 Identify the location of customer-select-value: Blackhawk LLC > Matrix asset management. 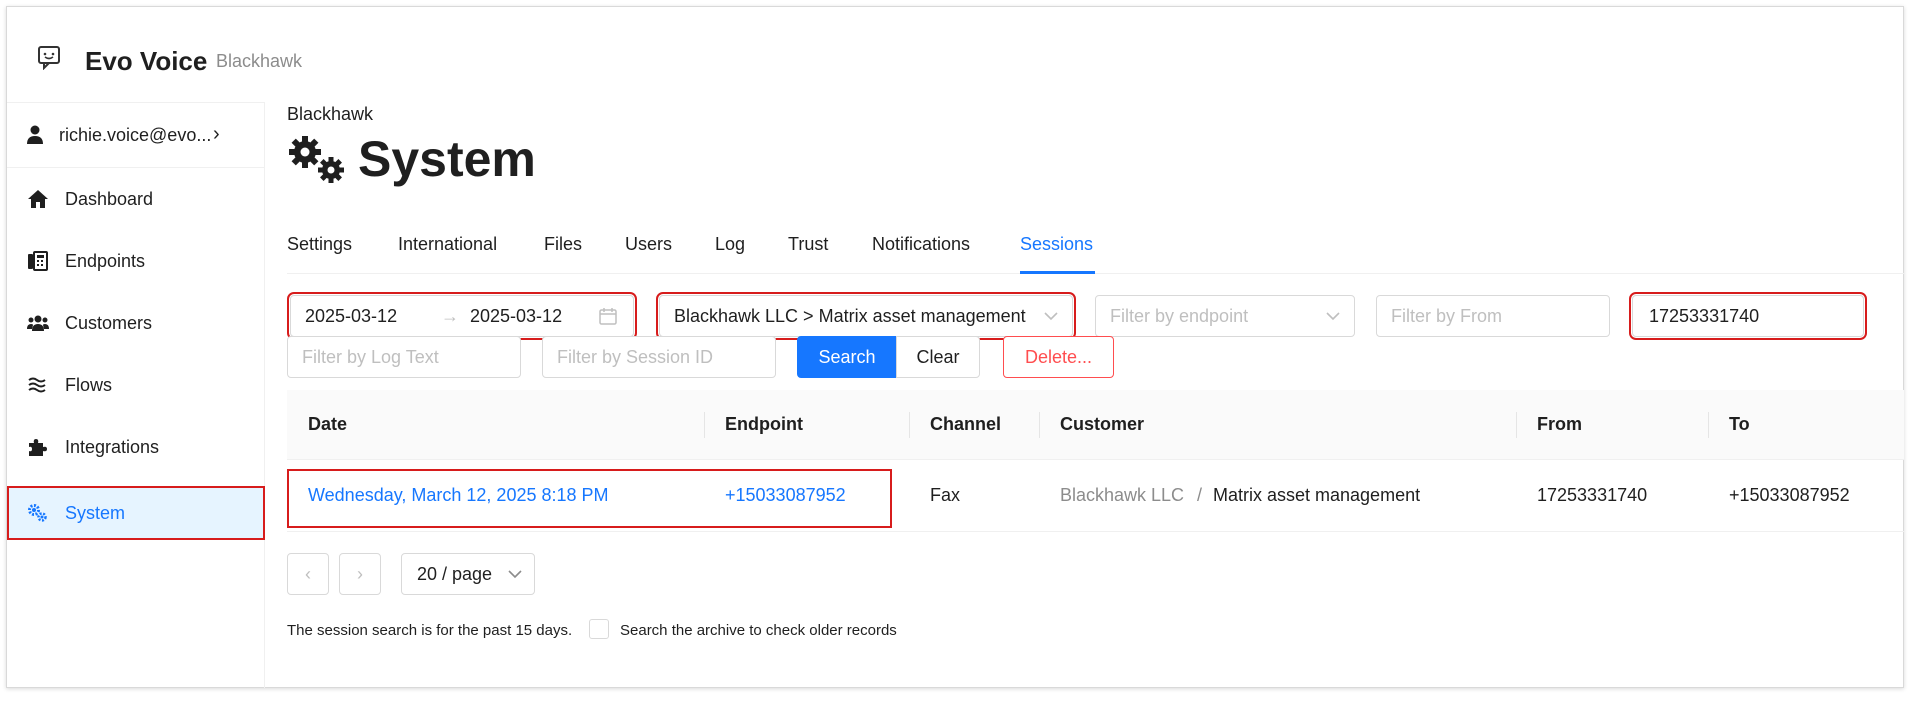
(850, 316).